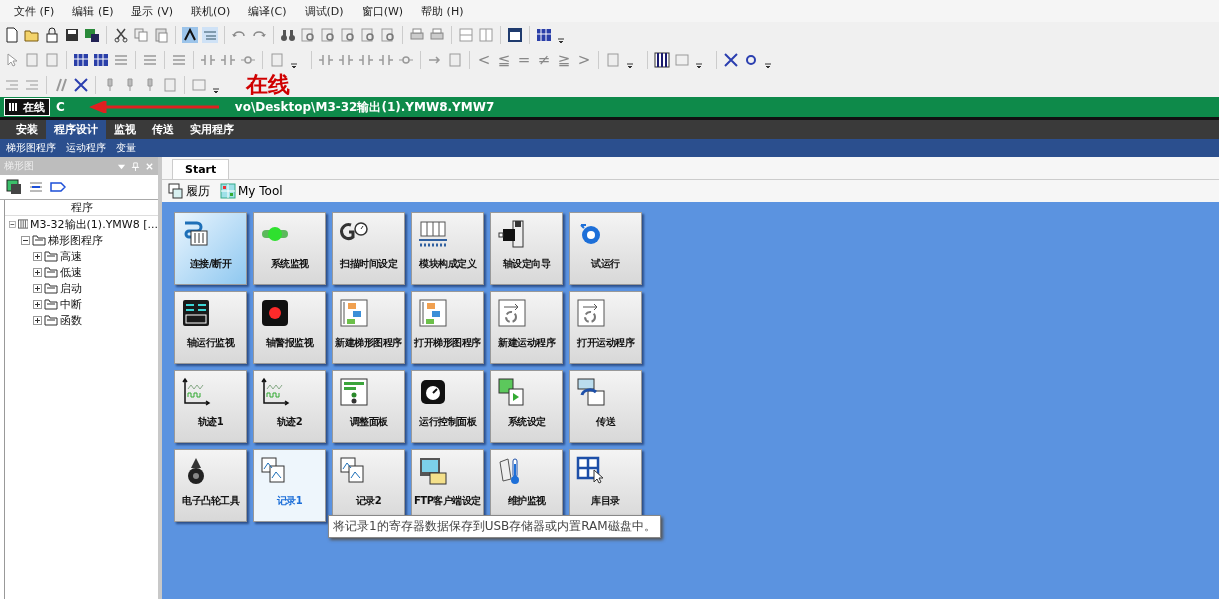  Describe the element at coordinates (466, 34) in the screenshot. I see `split-window-icon` at that location.